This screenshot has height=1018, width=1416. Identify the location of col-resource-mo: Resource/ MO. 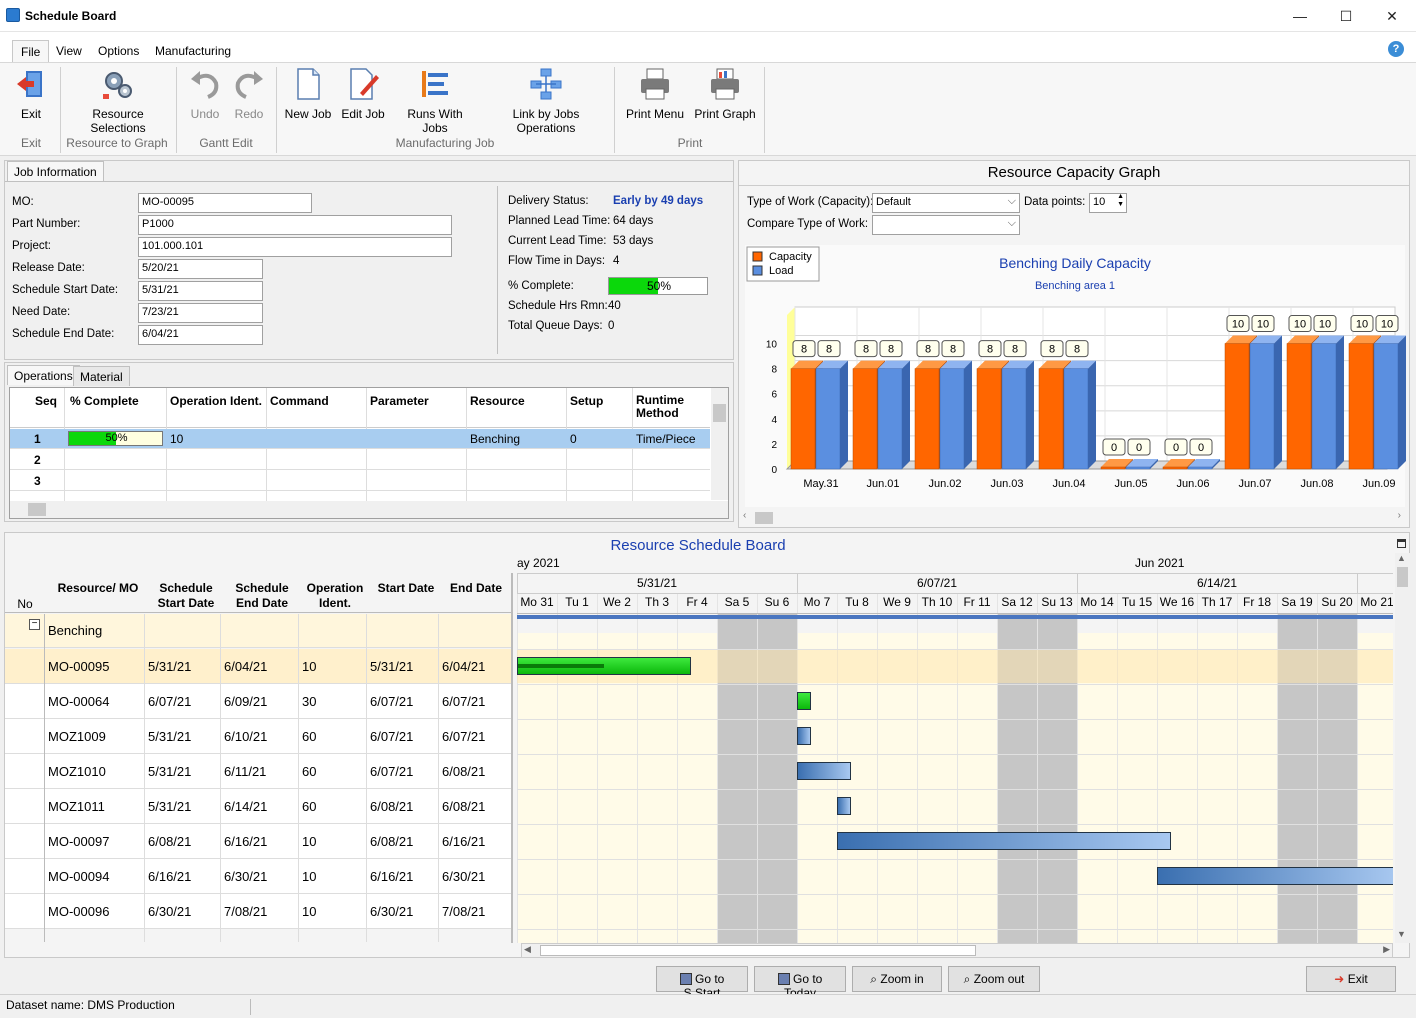
(98, 588).